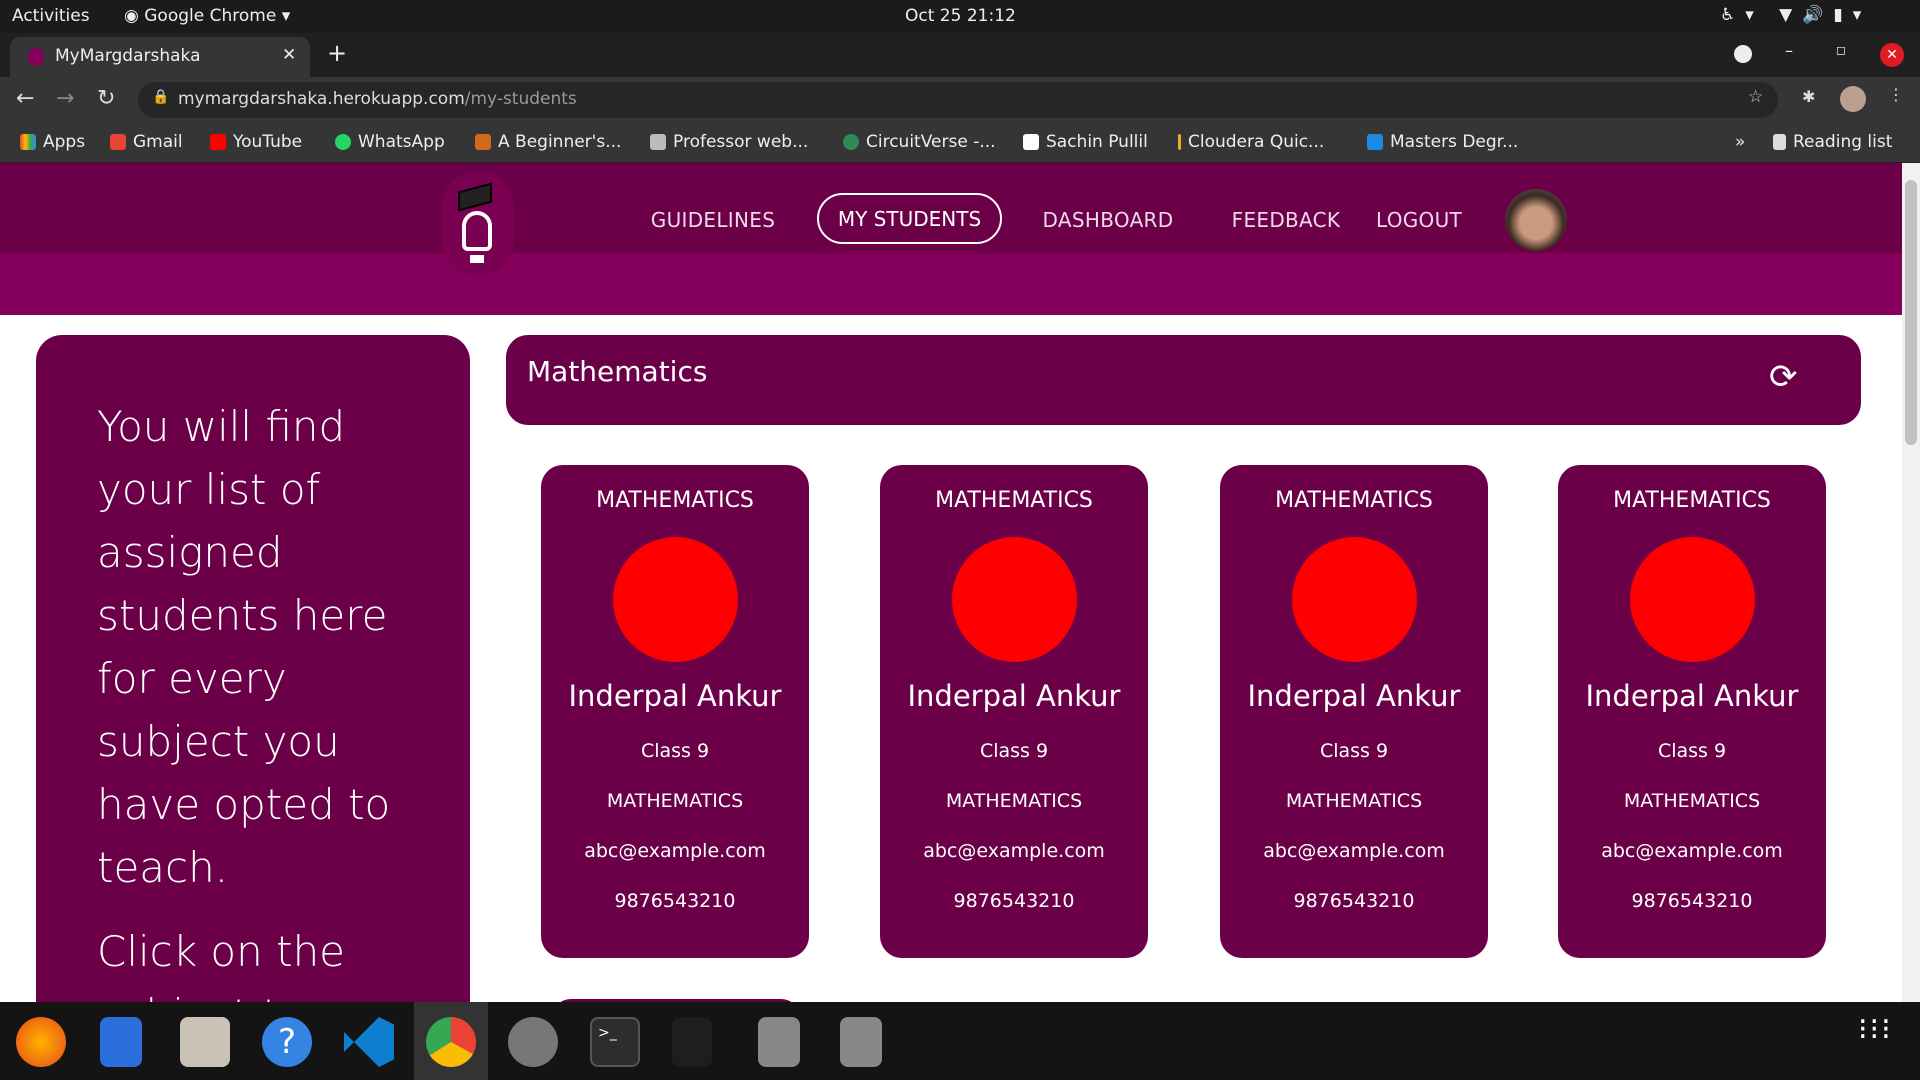 Image resolution: width=1920 pixels, height=1080 pixels. I want to click on bookmark-whatsapp: WhatsApp, so click(390, 142).